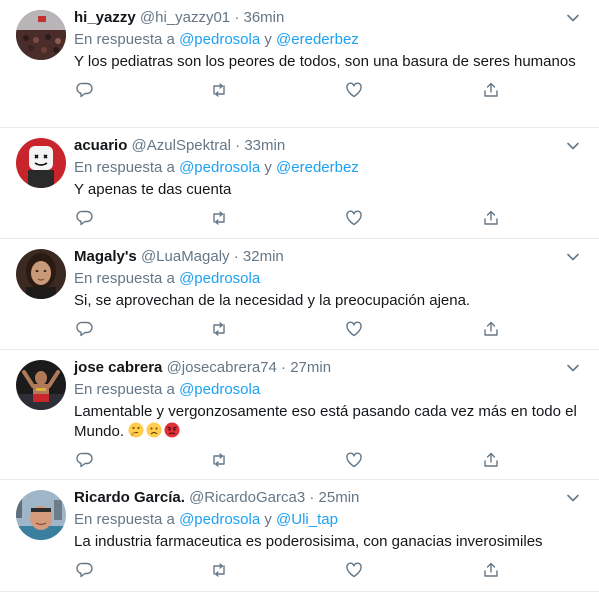 This screenshot has width=599, height=595. I want to click on reply-context: En respuesta a @pedrosola y @Uli_tap, so click(330, 520).